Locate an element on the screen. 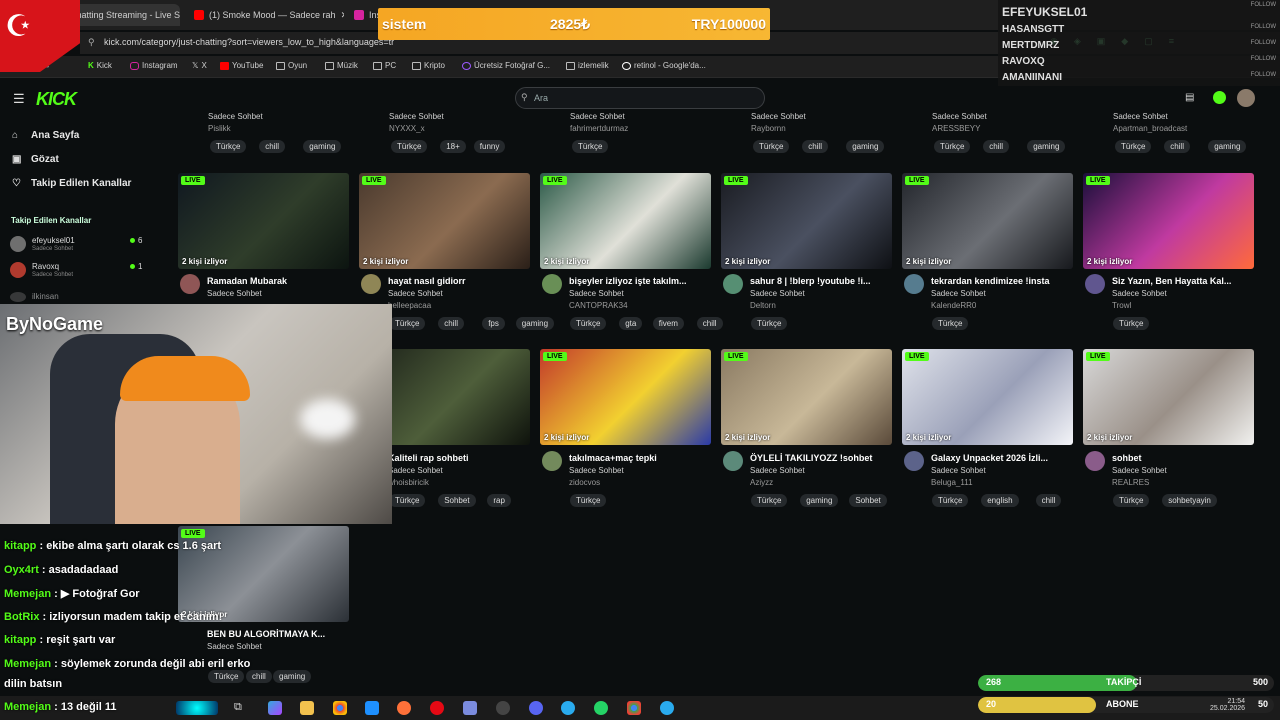 This screenshot has width=1280, height=720. task-view-icon: ⧉ is located at coordinates (241, 708).